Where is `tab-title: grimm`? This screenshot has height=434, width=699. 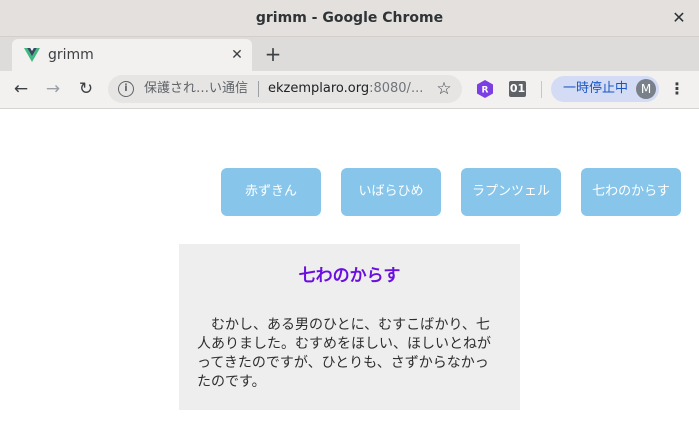
tab-title: grimm is located at coordinates (71, 55).